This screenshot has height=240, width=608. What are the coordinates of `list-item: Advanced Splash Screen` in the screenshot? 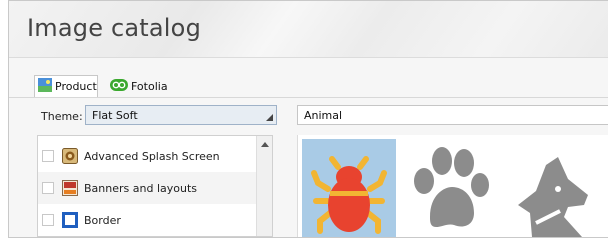 It's located at (148, 156).